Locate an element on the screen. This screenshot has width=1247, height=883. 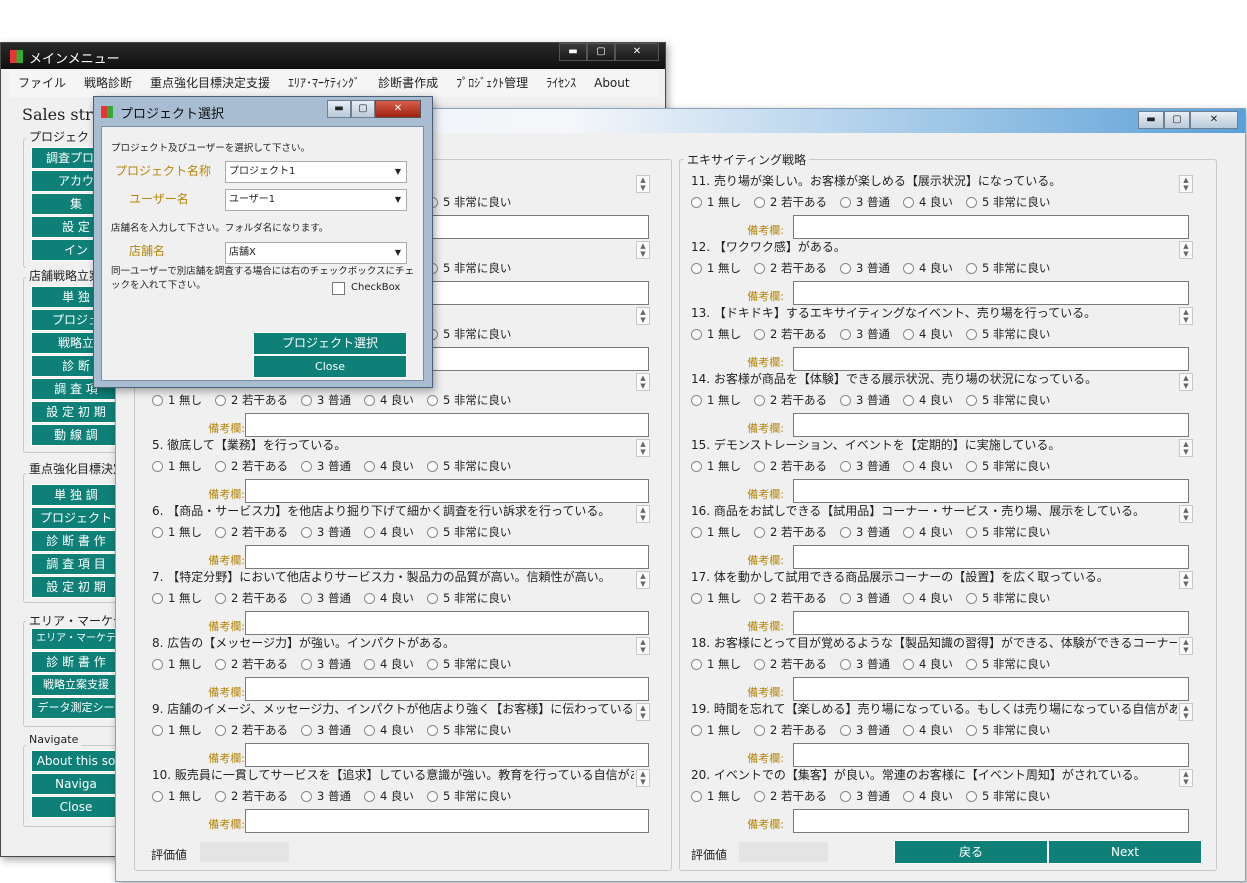
checkbox is located at coordinates (338, 288).